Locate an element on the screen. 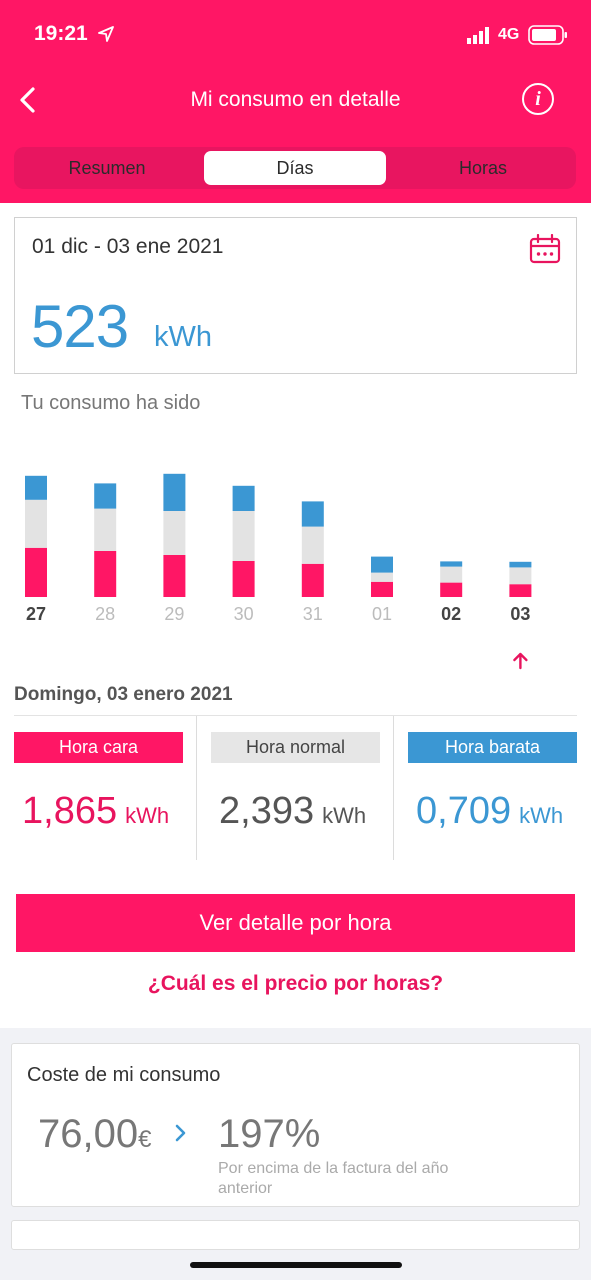 Image resolution: width=591 pixels, height=1280 pixels. bar-29-normal is located at coordinates (174, 533).